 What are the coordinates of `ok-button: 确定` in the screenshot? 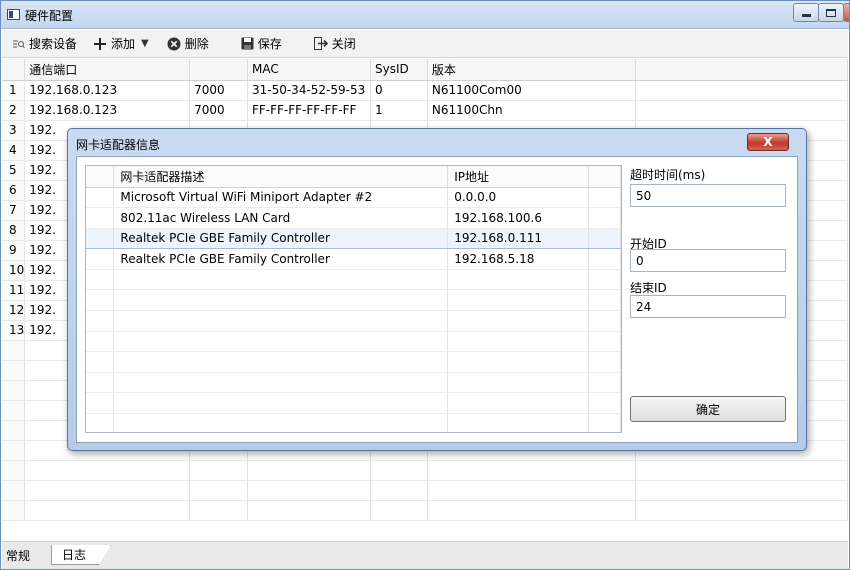 It's located at (708, 409).